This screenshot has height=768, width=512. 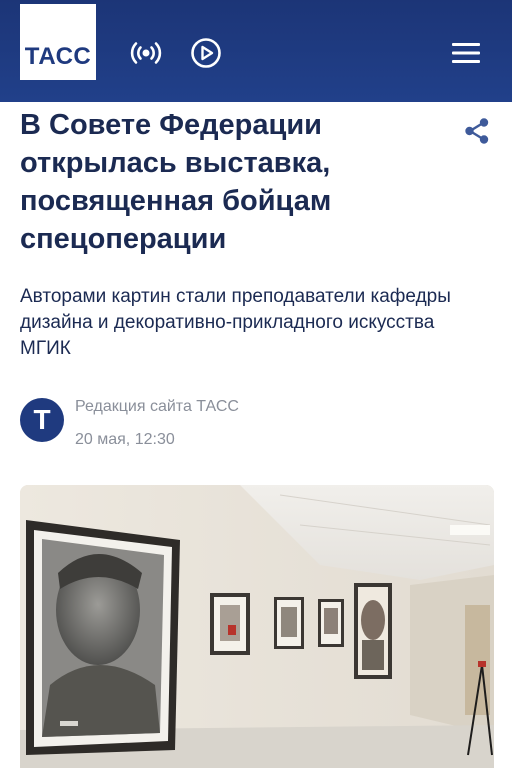 What do you see at coordinates (256, 51) in the screenshot?
I see `top-bar: ТАСС` at bounding box center [256, 51].